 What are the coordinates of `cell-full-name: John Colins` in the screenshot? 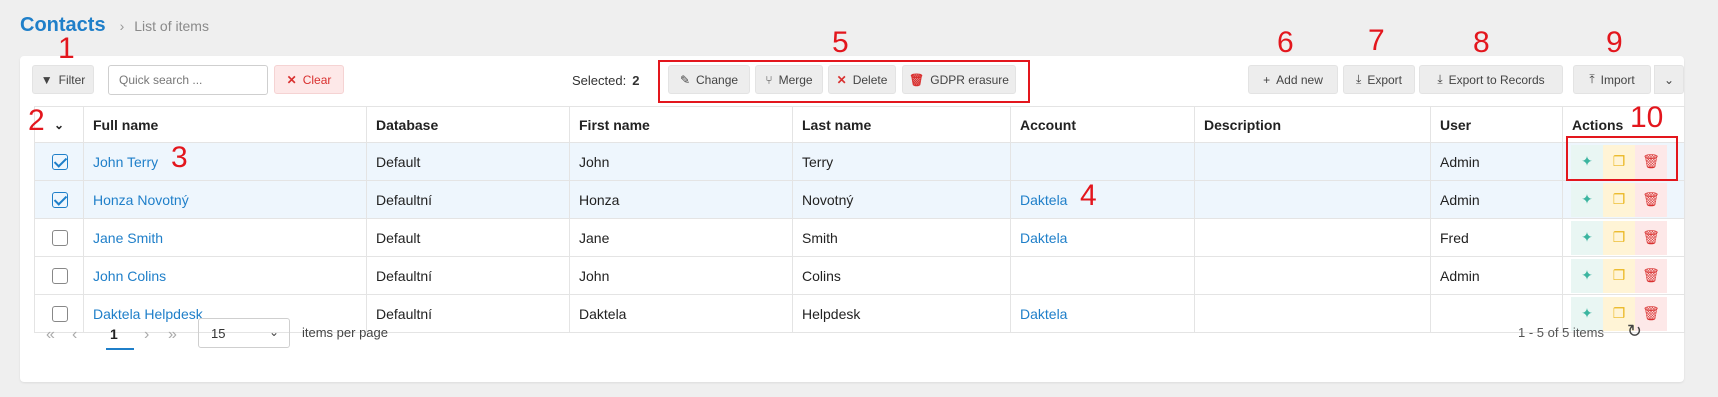 It's located at (225, 275).